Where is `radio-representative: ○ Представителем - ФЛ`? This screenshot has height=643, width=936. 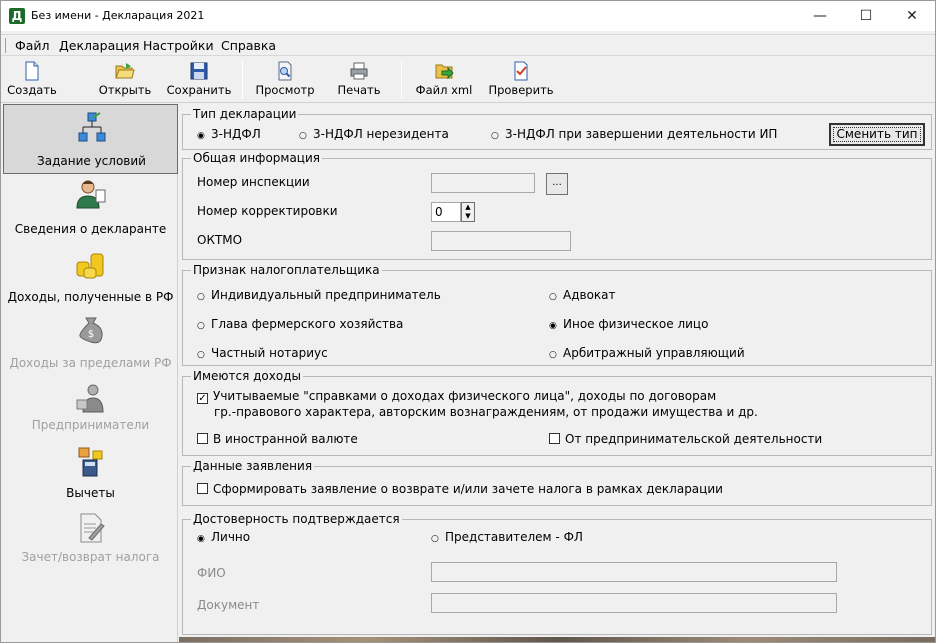
radio-representative: ○ Представителем - ФЛ is located at coordinates (507, 537).